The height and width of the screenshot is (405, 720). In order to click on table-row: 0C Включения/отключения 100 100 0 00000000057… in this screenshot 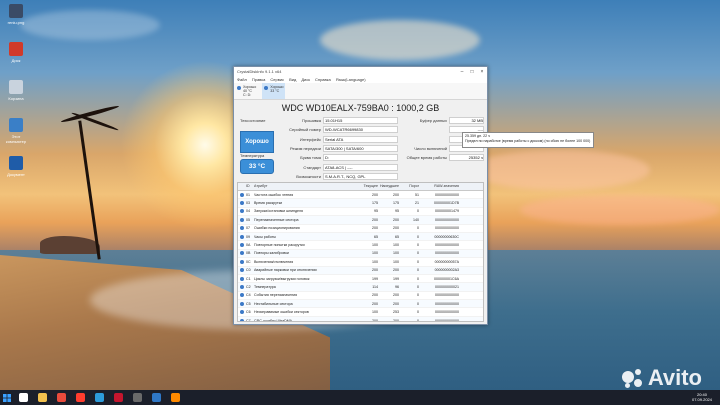, I will do `click(360, 262)`.